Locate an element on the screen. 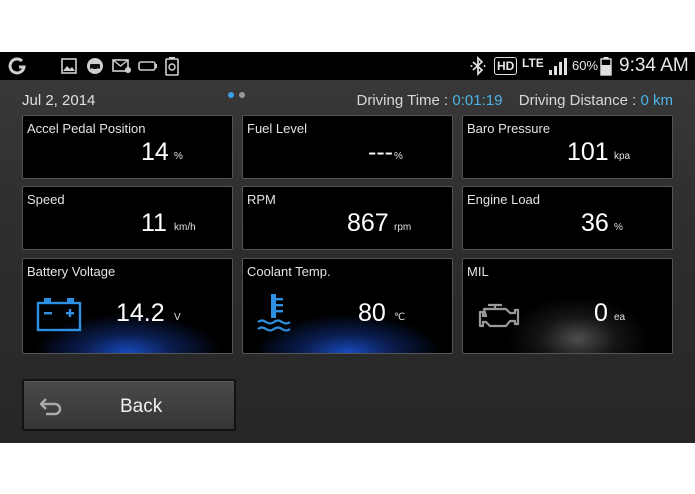  app-g-icon is located at coordinates (17, 66).